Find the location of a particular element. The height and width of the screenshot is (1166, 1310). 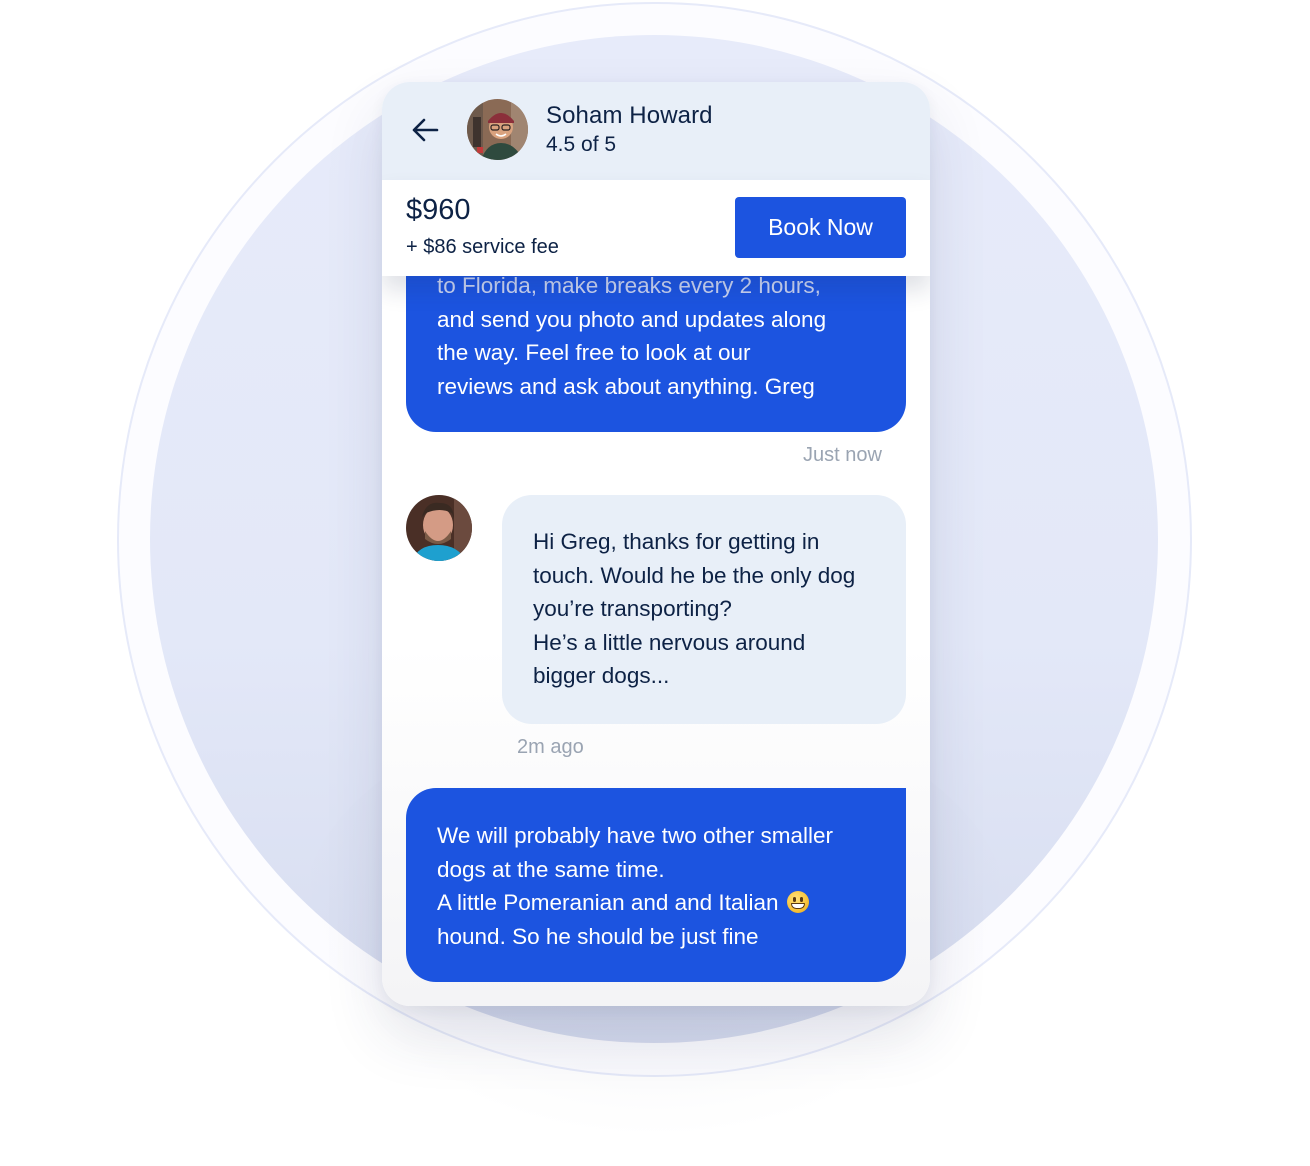

message-line: reviews and ask about anything. Greg is located at coordinates (626, 386).